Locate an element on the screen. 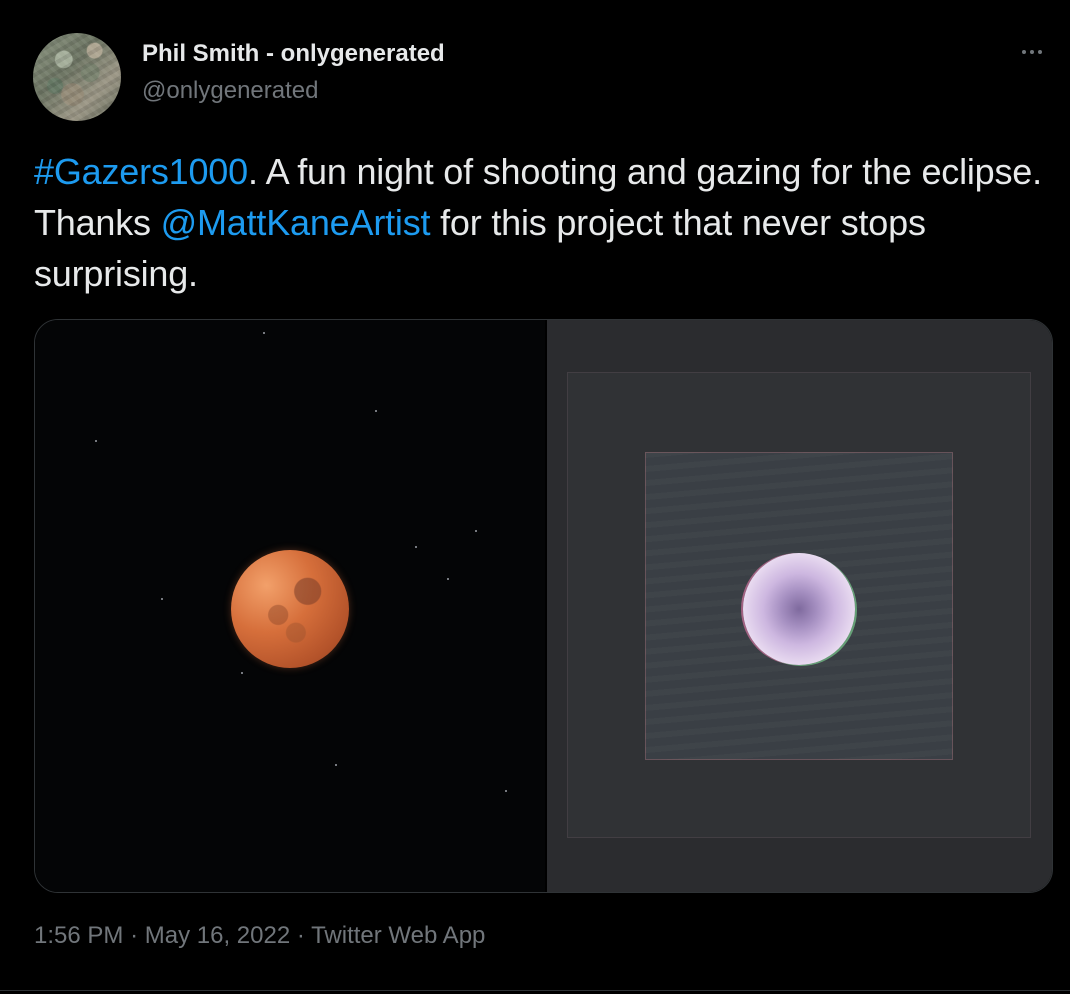  more-options-button is located at coordinates (1032, 52).